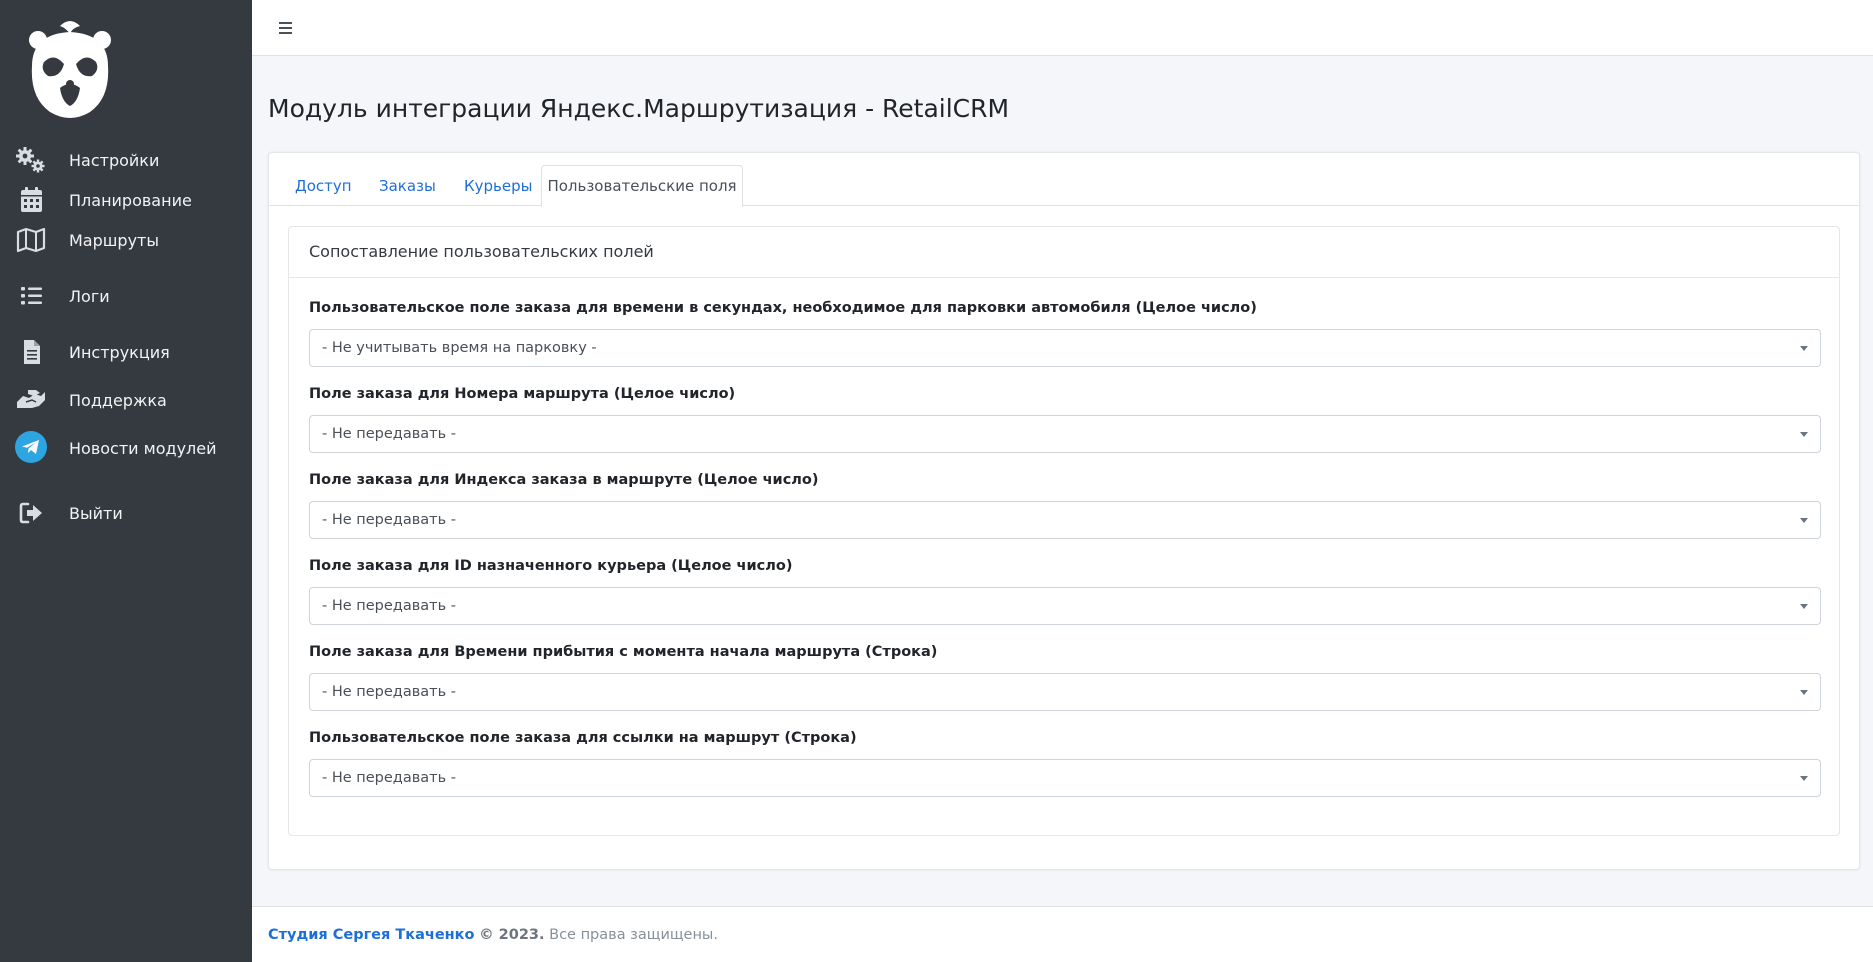  I want to click on document-icon, so click(31, 352).